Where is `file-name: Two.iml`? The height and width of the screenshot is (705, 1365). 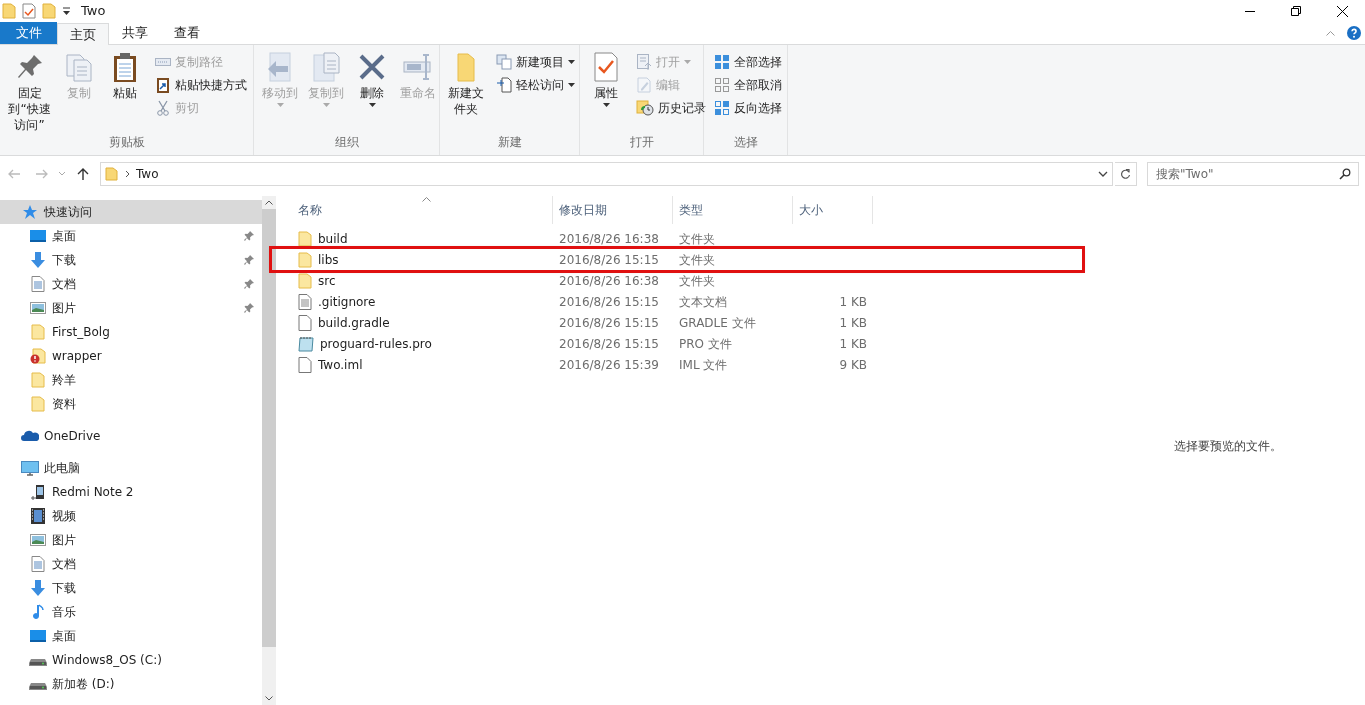
file-name: Two.iml is located at coordinates (340, 364).